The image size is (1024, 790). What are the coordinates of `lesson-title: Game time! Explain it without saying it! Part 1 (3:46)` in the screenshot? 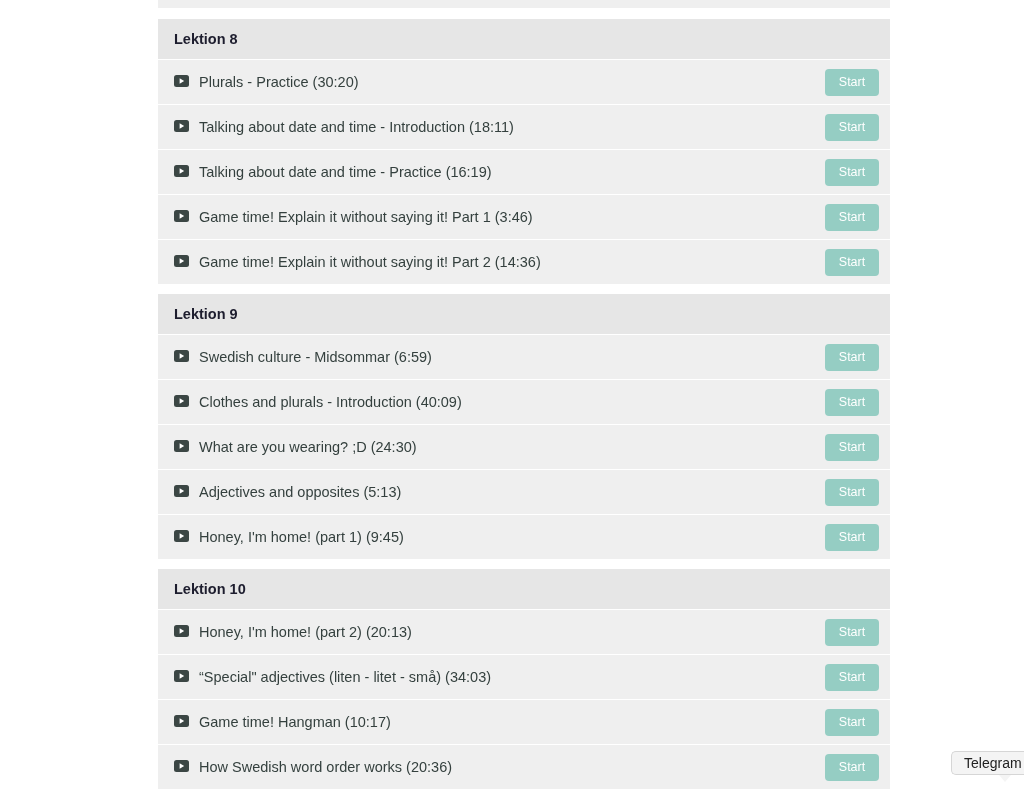 It's located at (366, 217).